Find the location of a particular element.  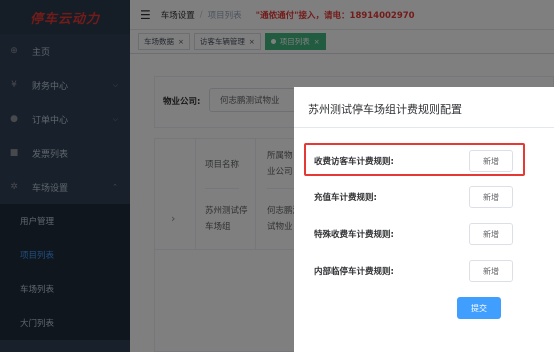

rule-row-special: 特殊收费车计费规则: 新增 is located at coordinates (426, 234).